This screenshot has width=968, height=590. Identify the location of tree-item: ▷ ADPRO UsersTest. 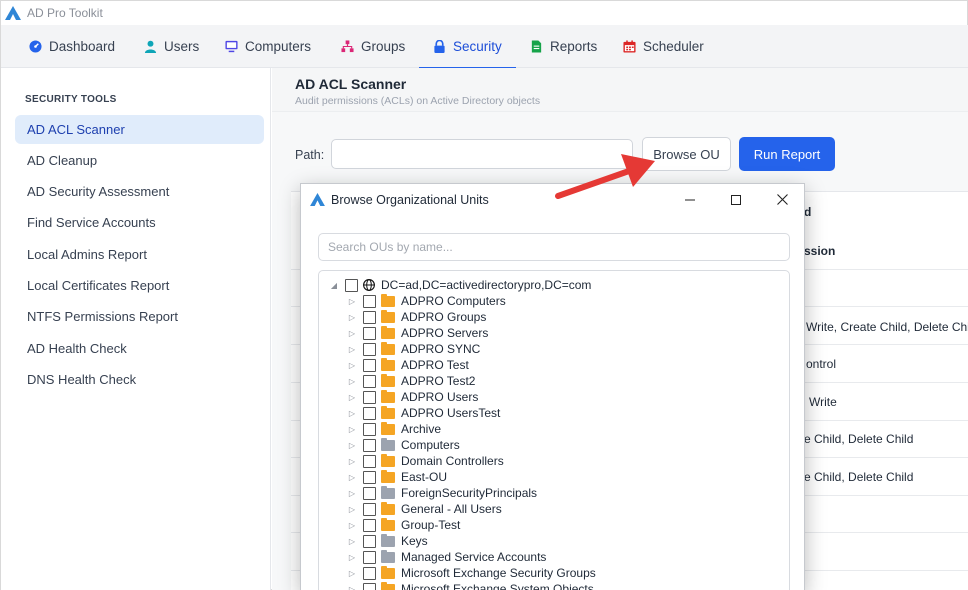
(423, 413).